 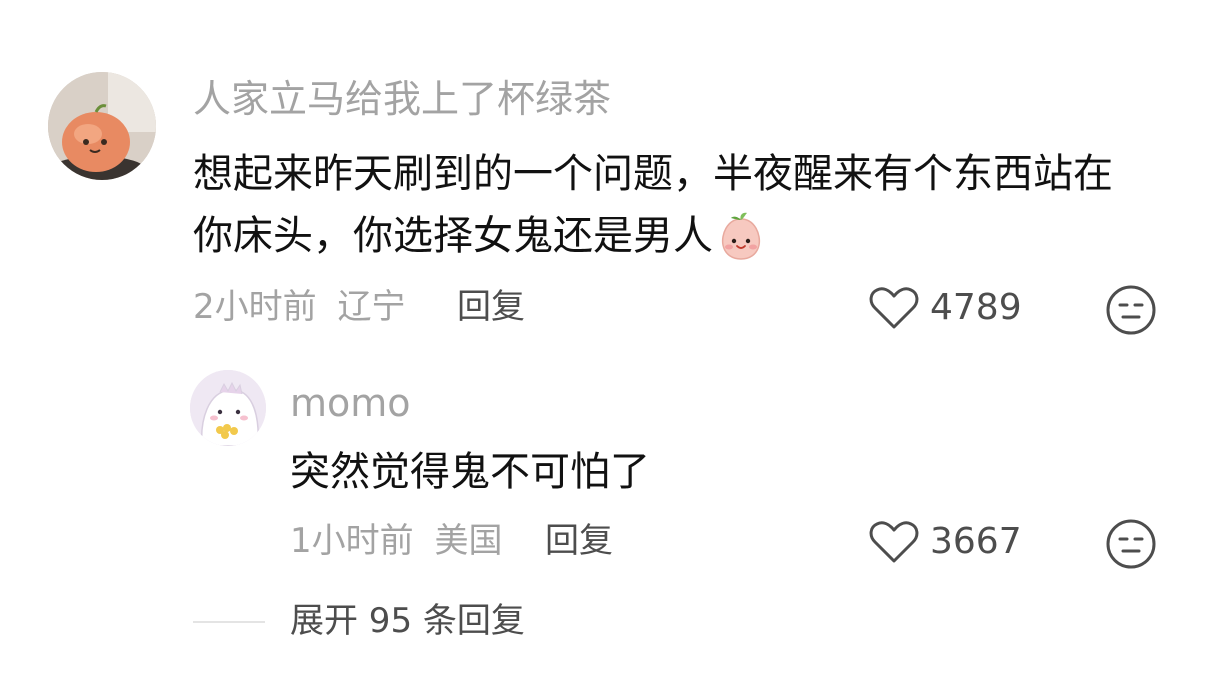 What do you see at coordinates (229, 622) in the screenshot?
I see `expand-divider` at bounding box center [229, 622].